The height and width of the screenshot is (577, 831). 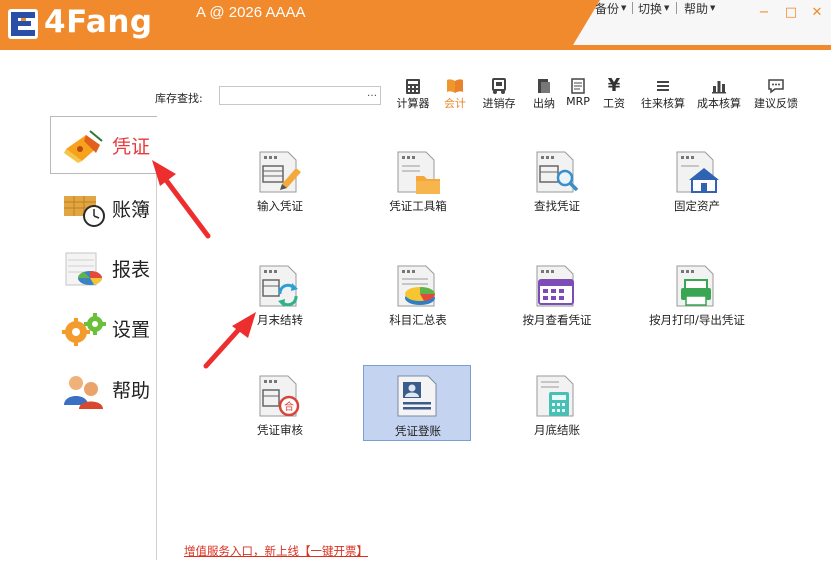 I want to click on maximize-button: □, so click(x=791, y=13).